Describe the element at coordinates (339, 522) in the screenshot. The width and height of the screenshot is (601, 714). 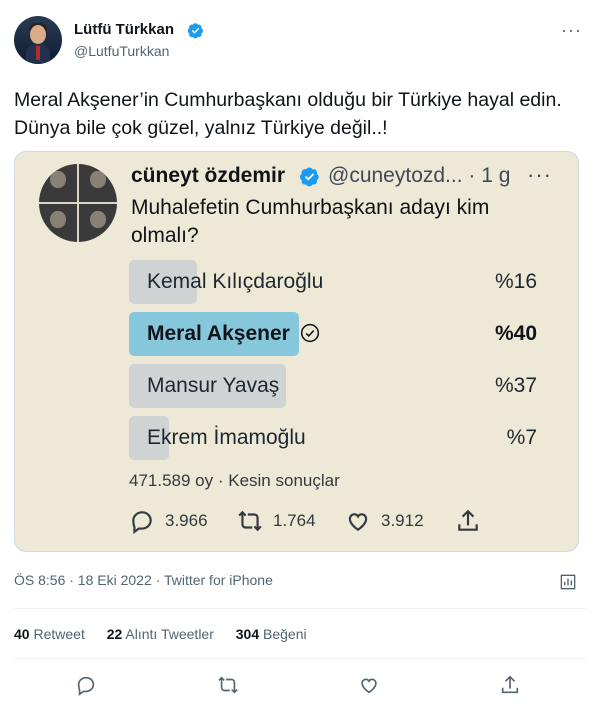
I see `quoted-actions: 3.966 1.764 3.912` at that location.